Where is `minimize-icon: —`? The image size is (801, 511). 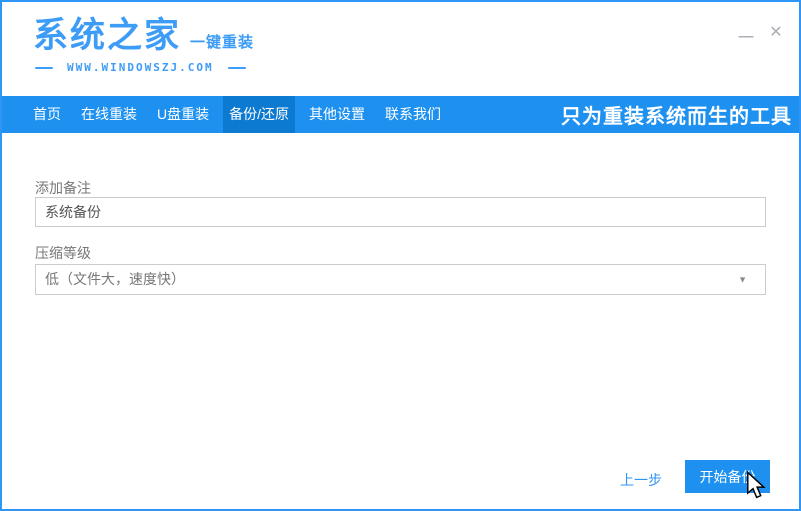 minimize-icon: — is located at coordinates (746, 36).